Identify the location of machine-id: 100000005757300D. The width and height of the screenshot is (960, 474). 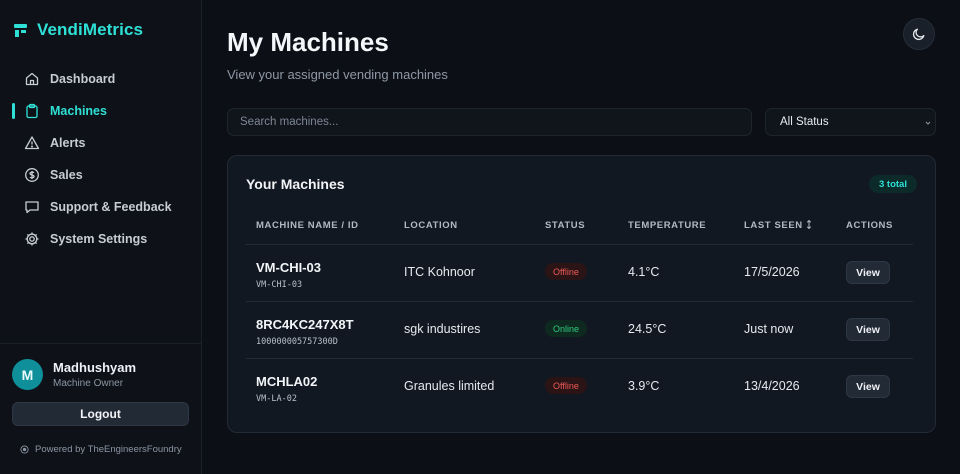
(297, 342).